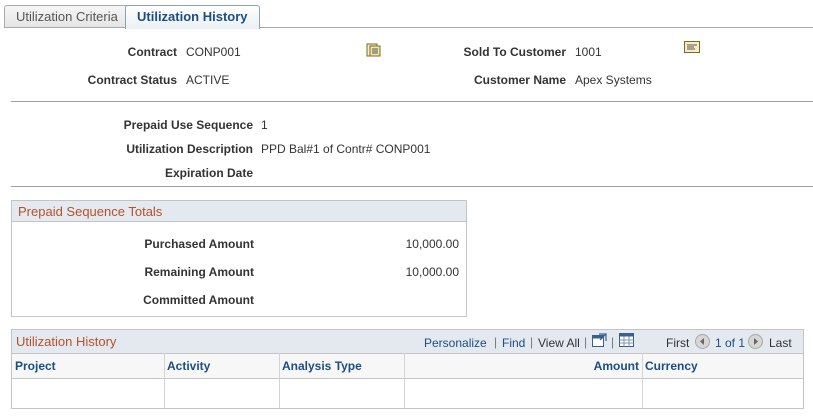 This screenshot has height=417, width=813. I want to click on tab-utilization-criteria-label: Utilization Criteria, so click(67, 16).